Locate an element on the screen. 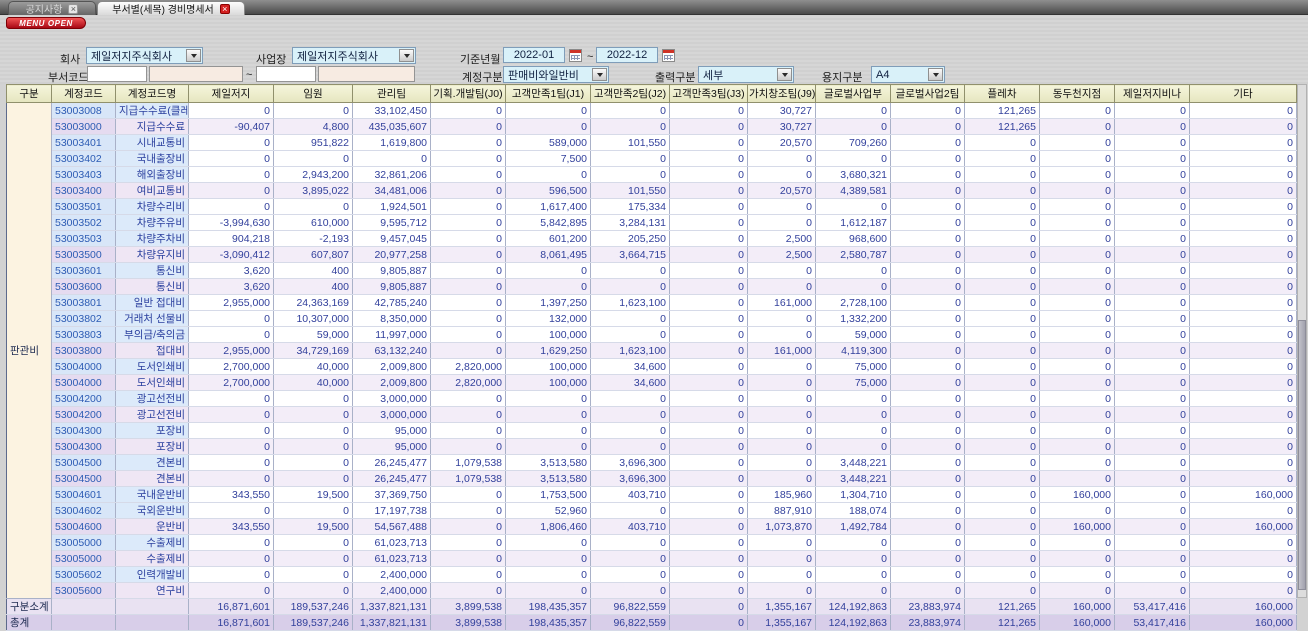 Image resolution: width=1308 pixels, height=631 pixels. amount-cell: 3,284,131 is located at coordinates (630, 222).